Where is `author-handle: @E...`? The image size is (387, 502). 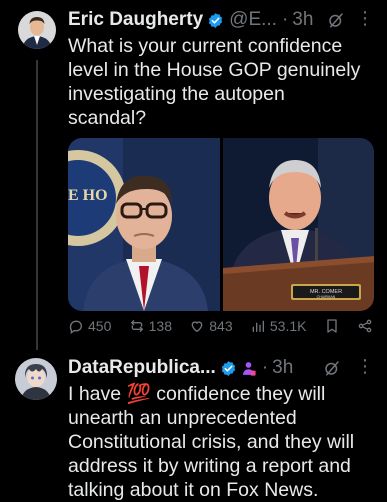
author-handle: @E... is located at coordinates (253, 20).